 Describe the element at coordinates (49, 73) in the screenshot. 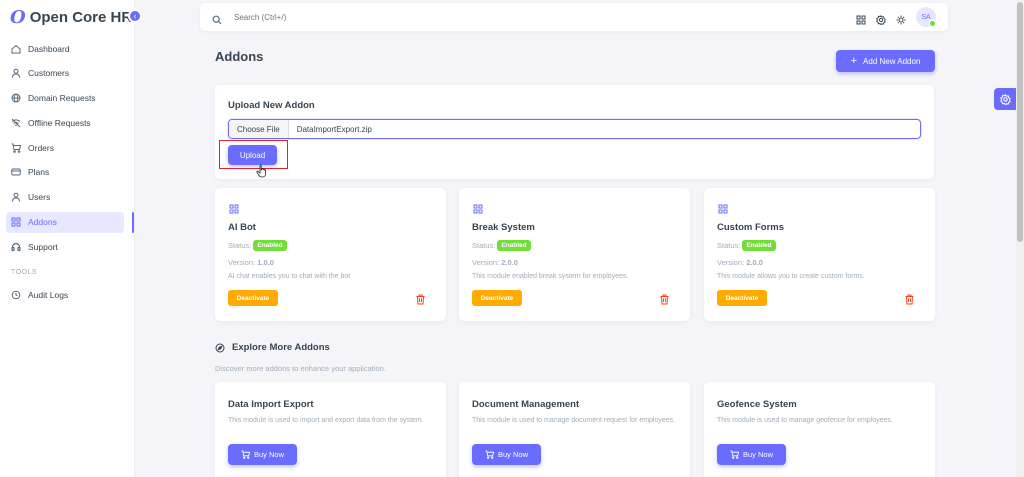

I see `sidebar-item-label: Customers` at that location.